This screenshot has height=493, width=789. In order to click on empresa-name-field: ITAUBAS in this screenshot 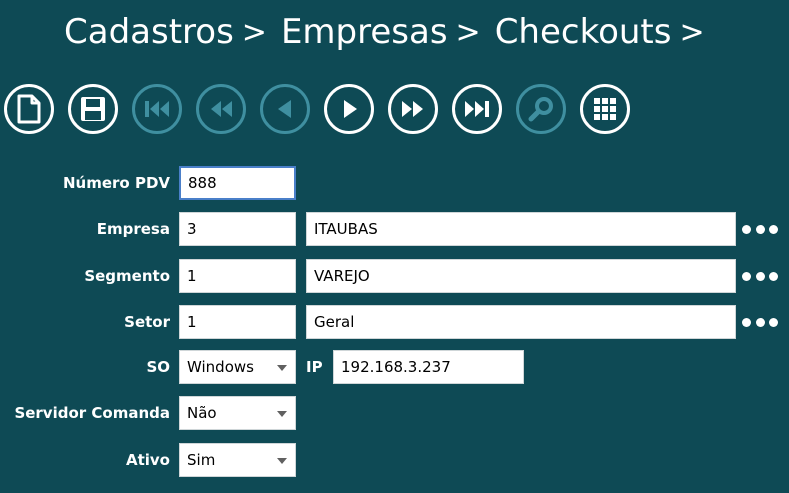, I will do `click(521, 229)`.